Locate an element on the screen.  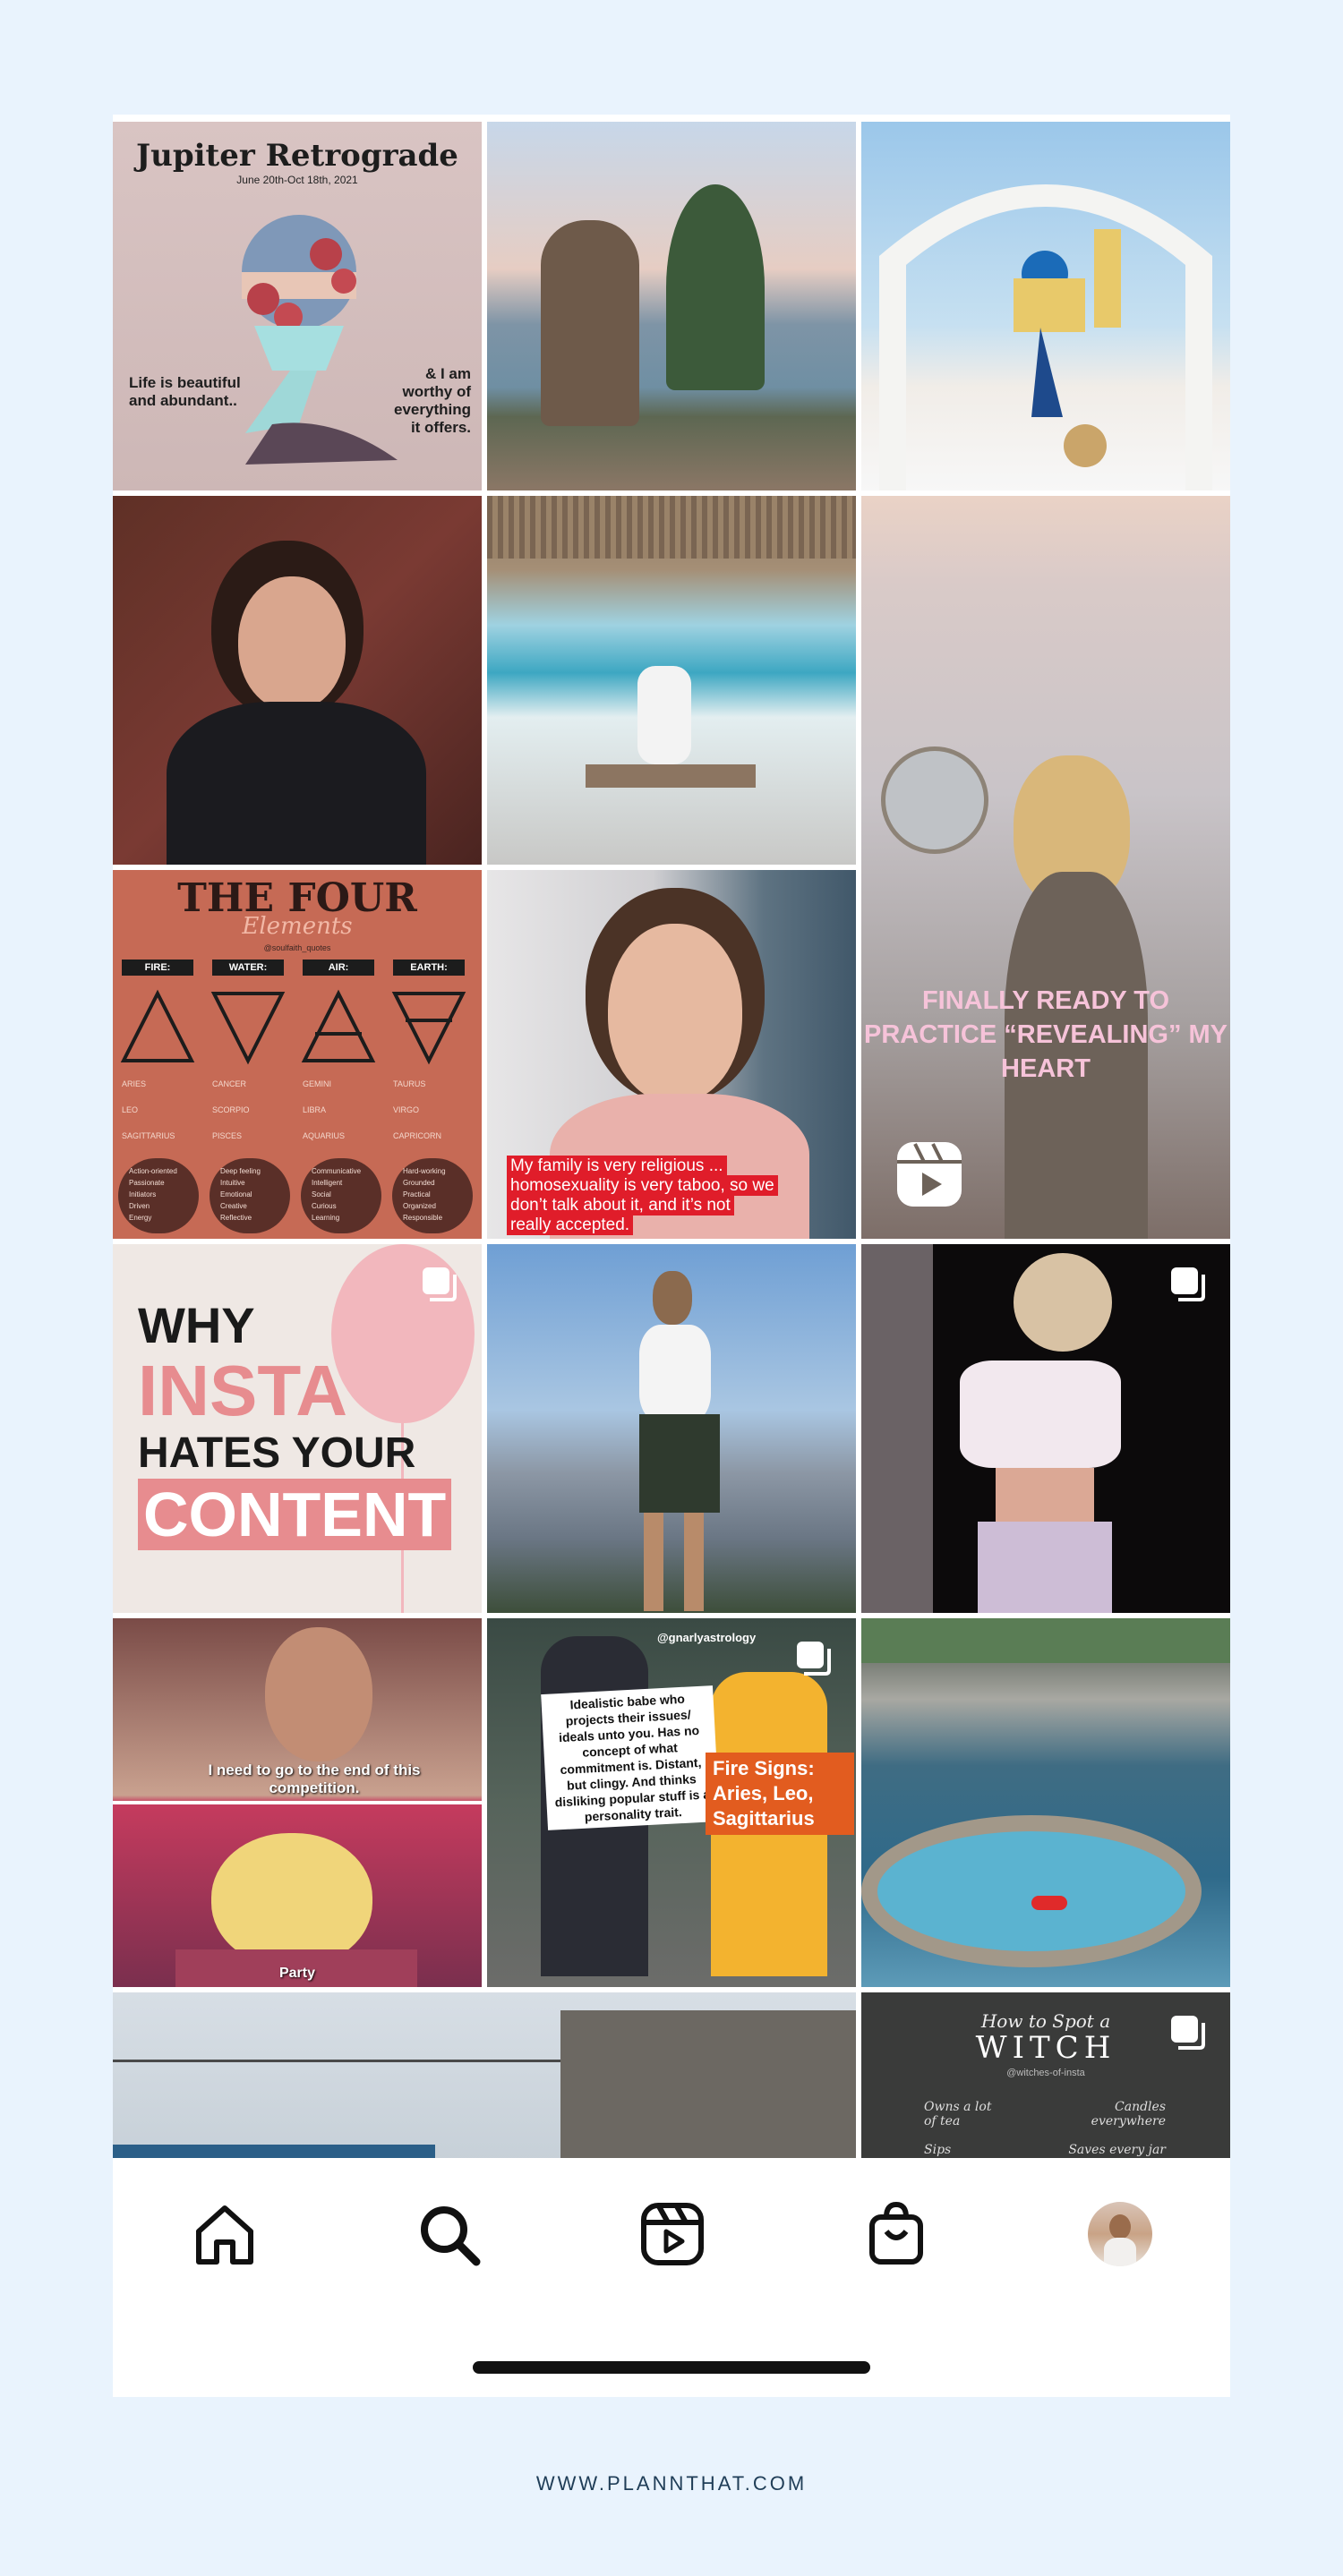
sign: ARIES is located at coordinates (134, 1083).